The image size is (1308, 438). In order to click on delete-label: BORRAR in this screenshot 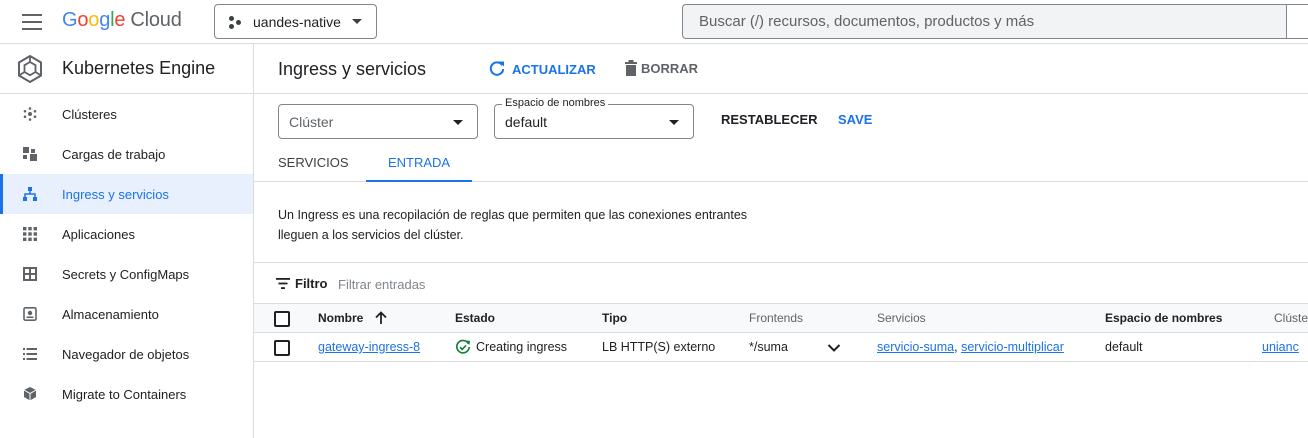, I will do `click(670, 68)`.